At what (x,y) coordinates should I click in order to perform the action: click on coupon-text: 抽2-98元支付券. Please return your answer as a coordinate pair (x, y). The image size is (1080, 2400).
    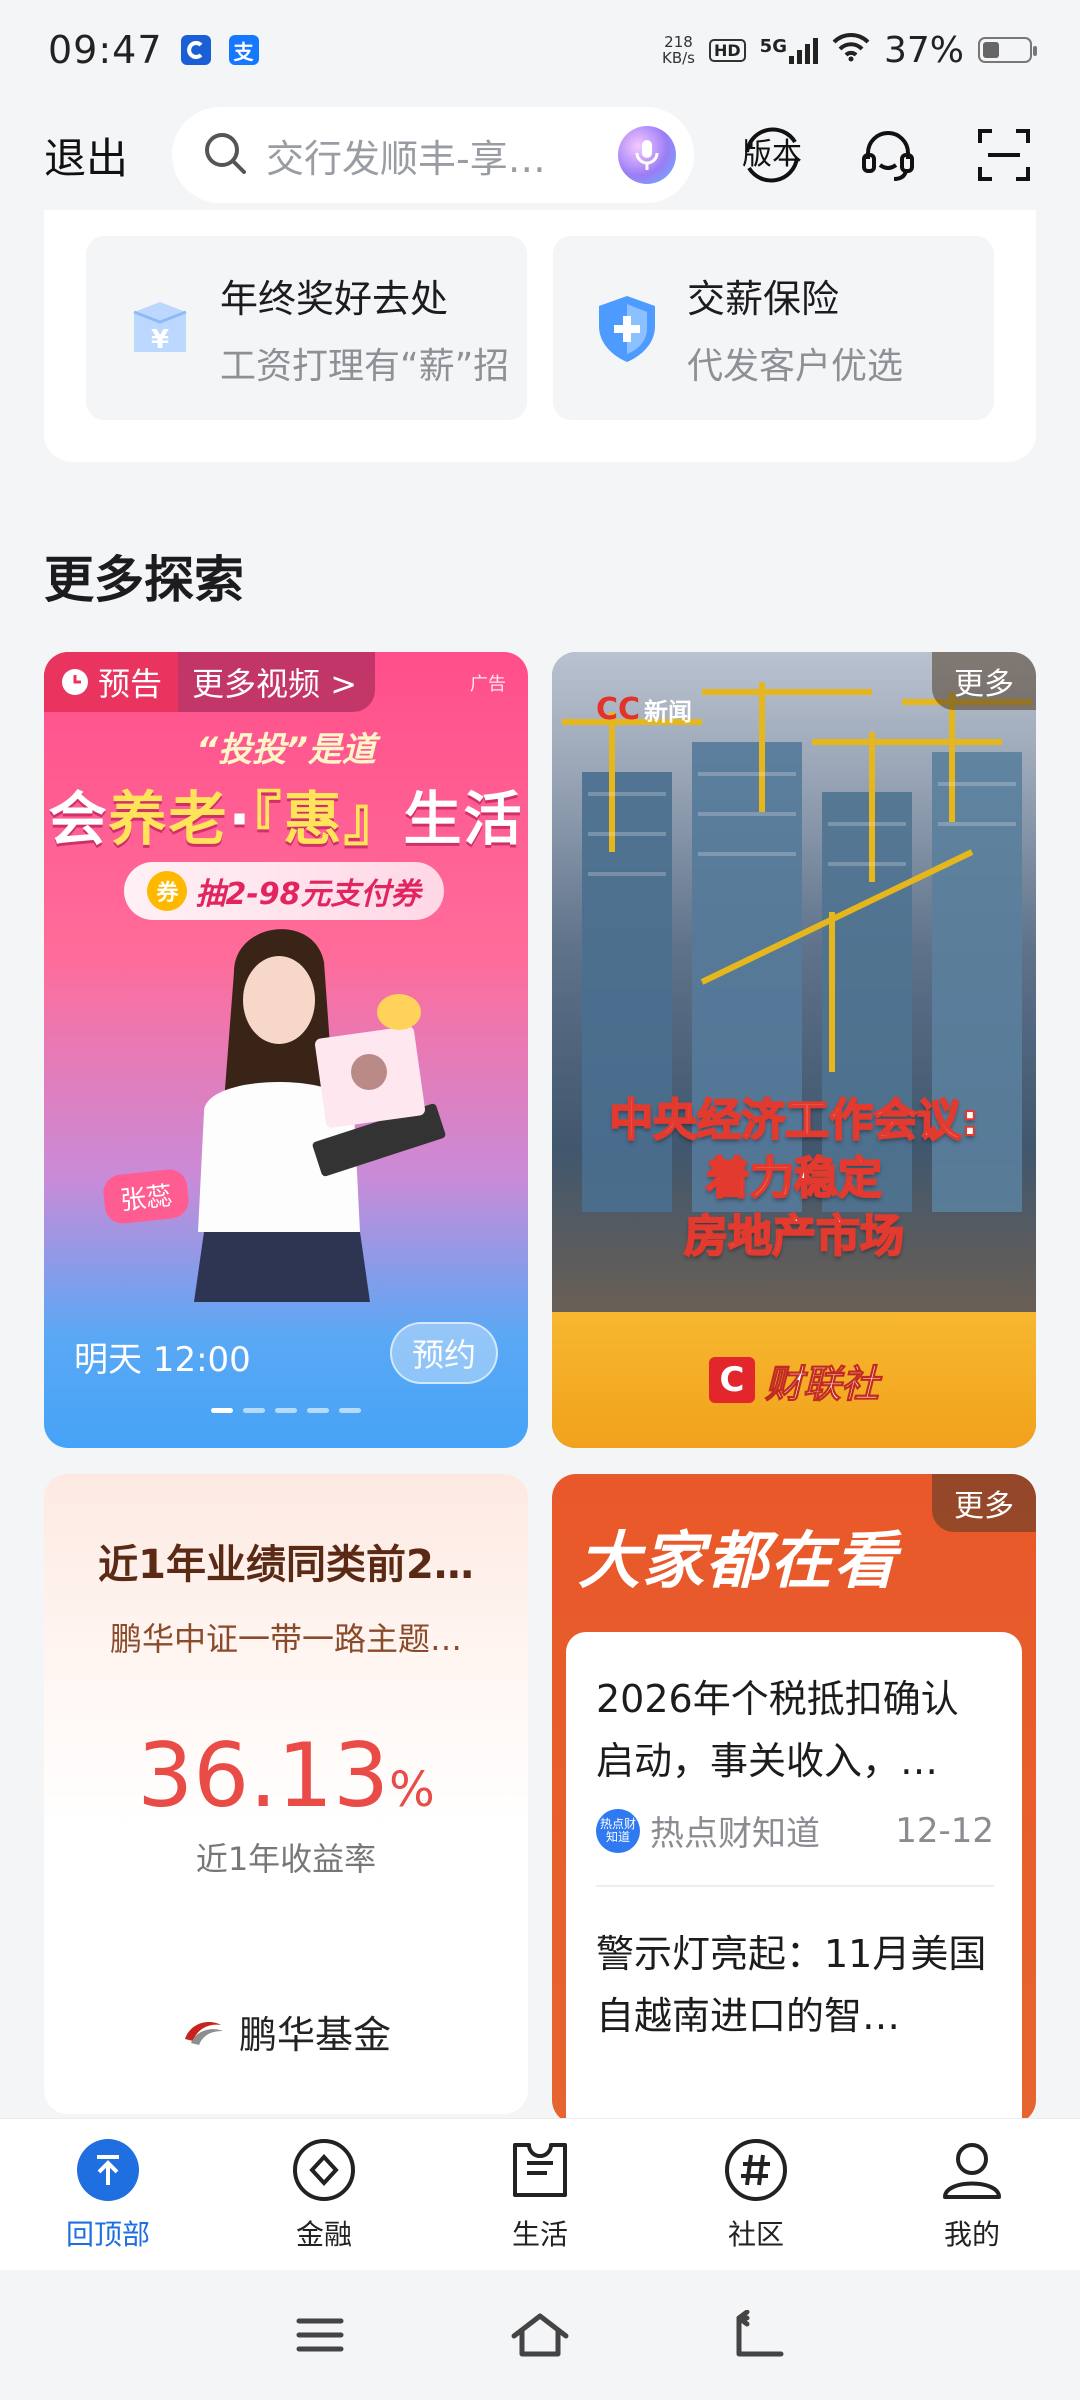
    Looking at the image, I should click on (308, 894).